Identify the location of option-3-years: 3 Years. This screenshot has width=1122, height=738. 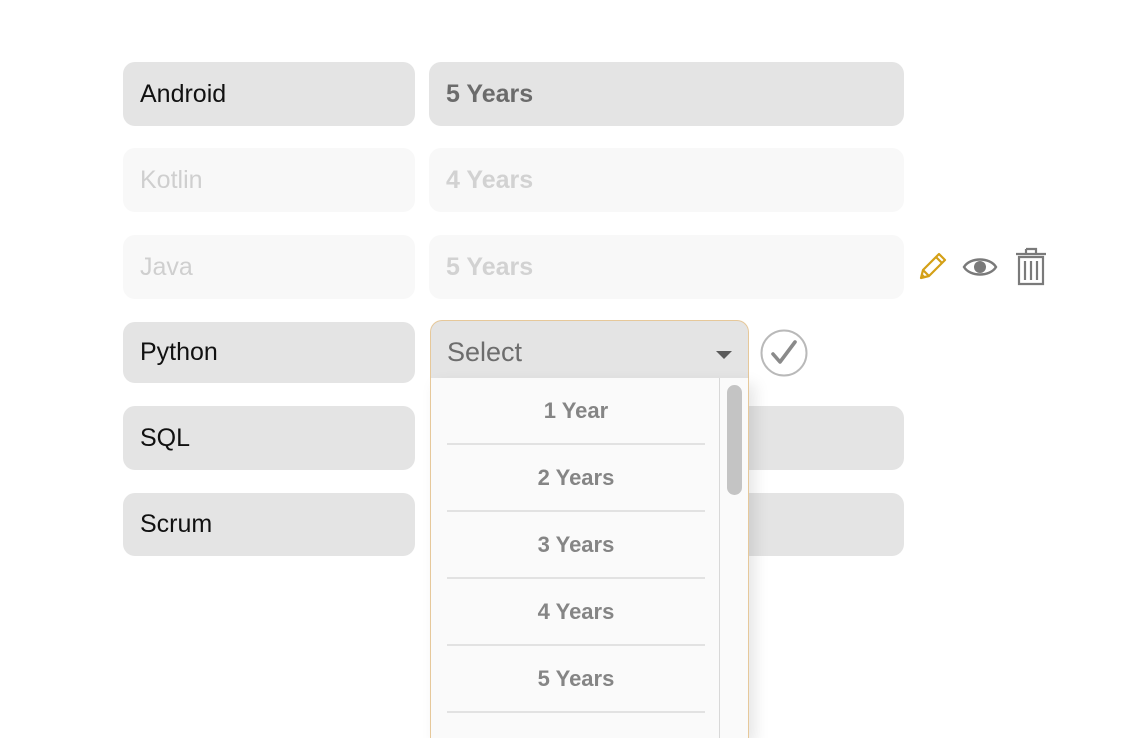
(576, 545).